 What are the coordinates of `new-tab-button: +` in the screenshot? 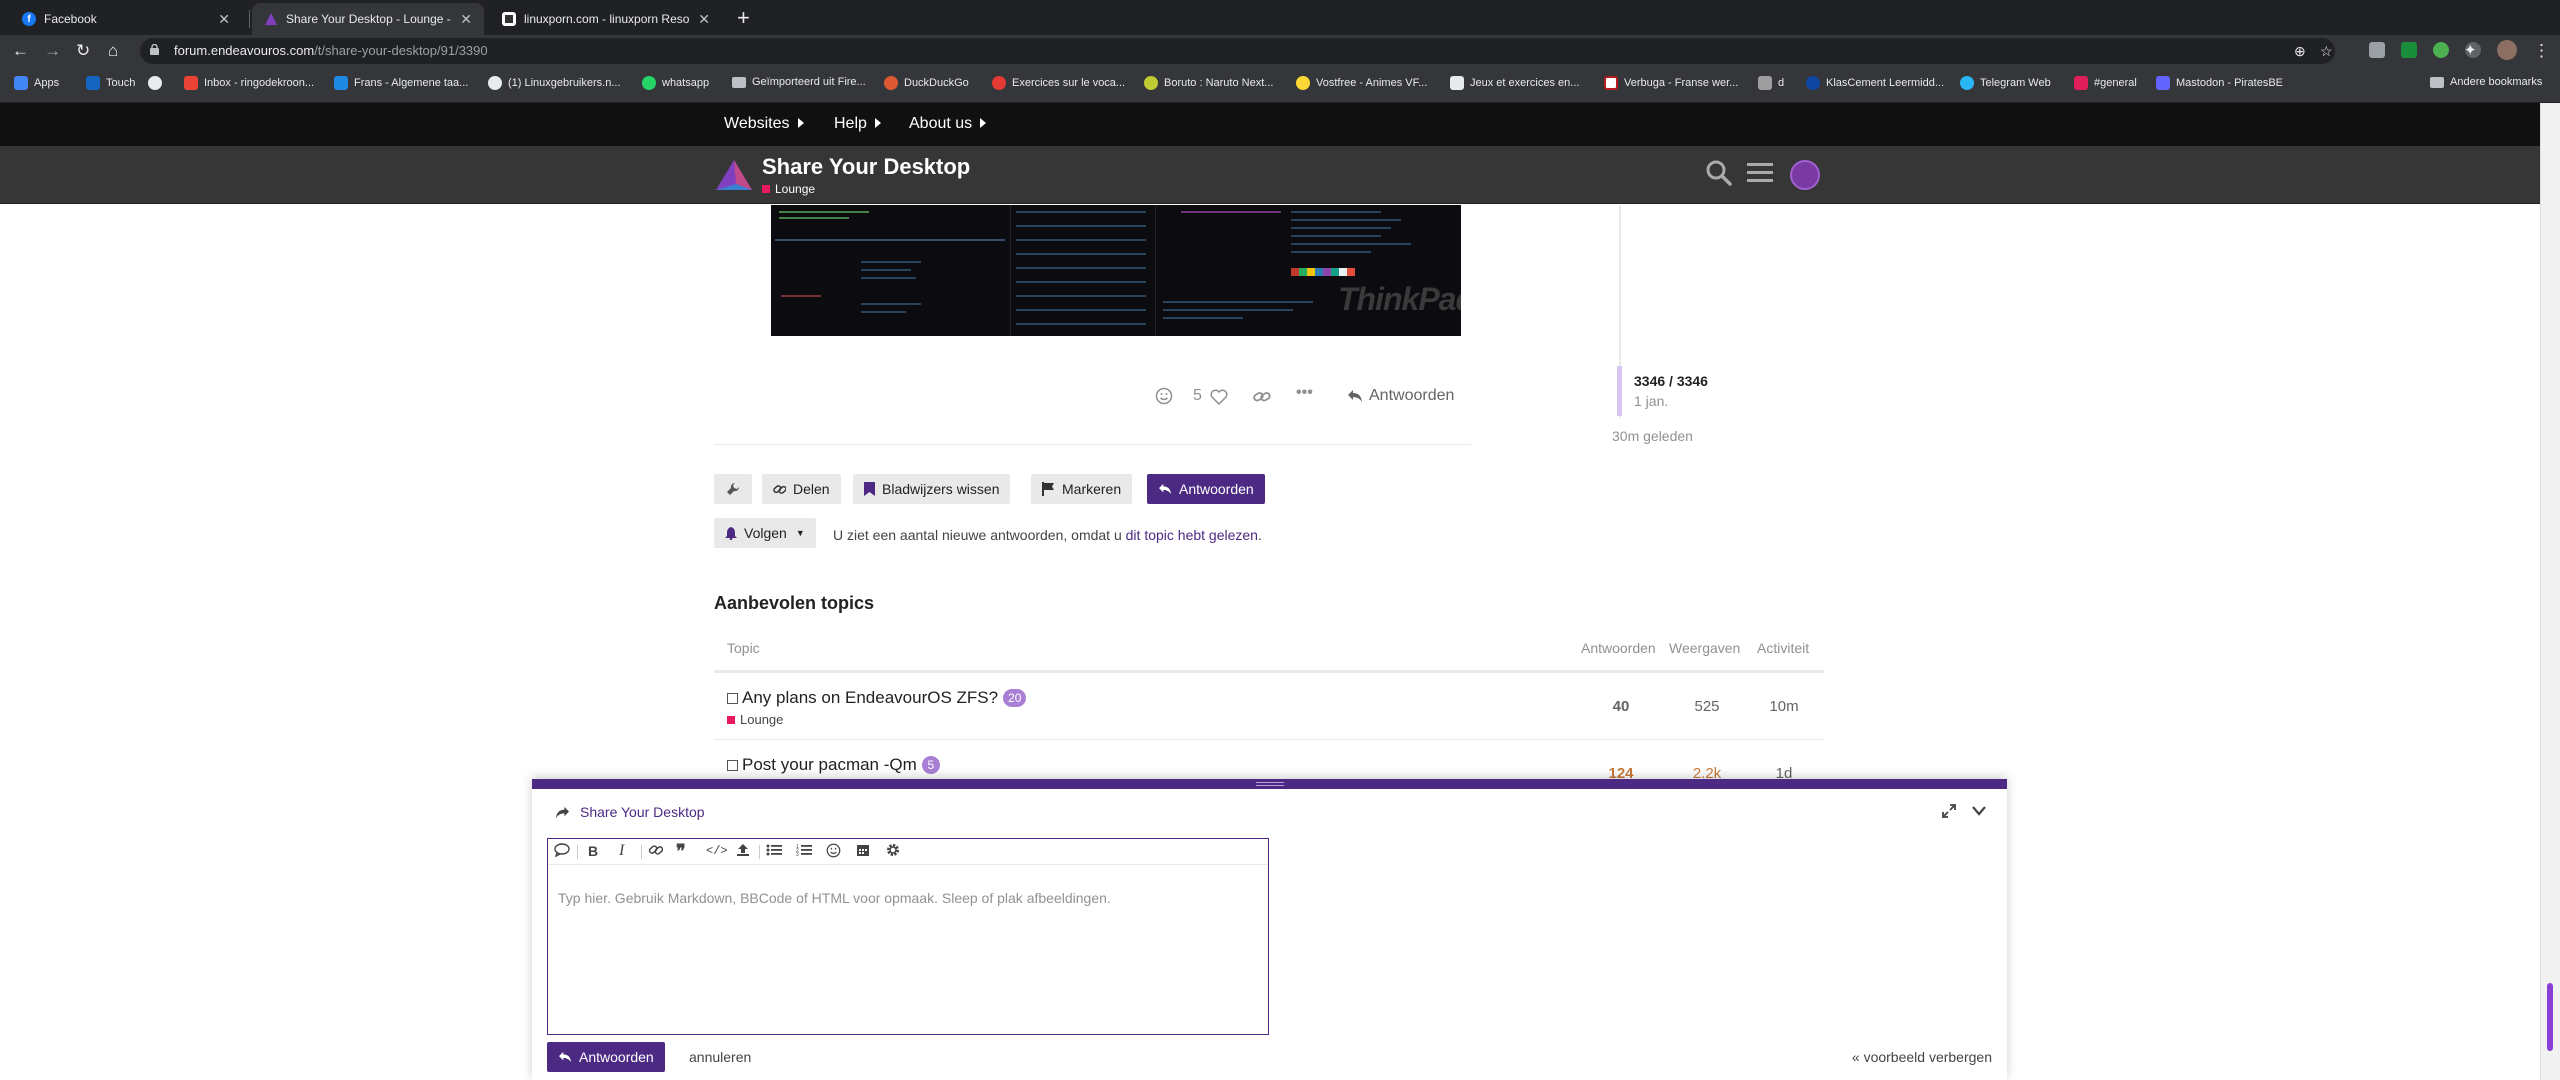 It's located at (743, 18).